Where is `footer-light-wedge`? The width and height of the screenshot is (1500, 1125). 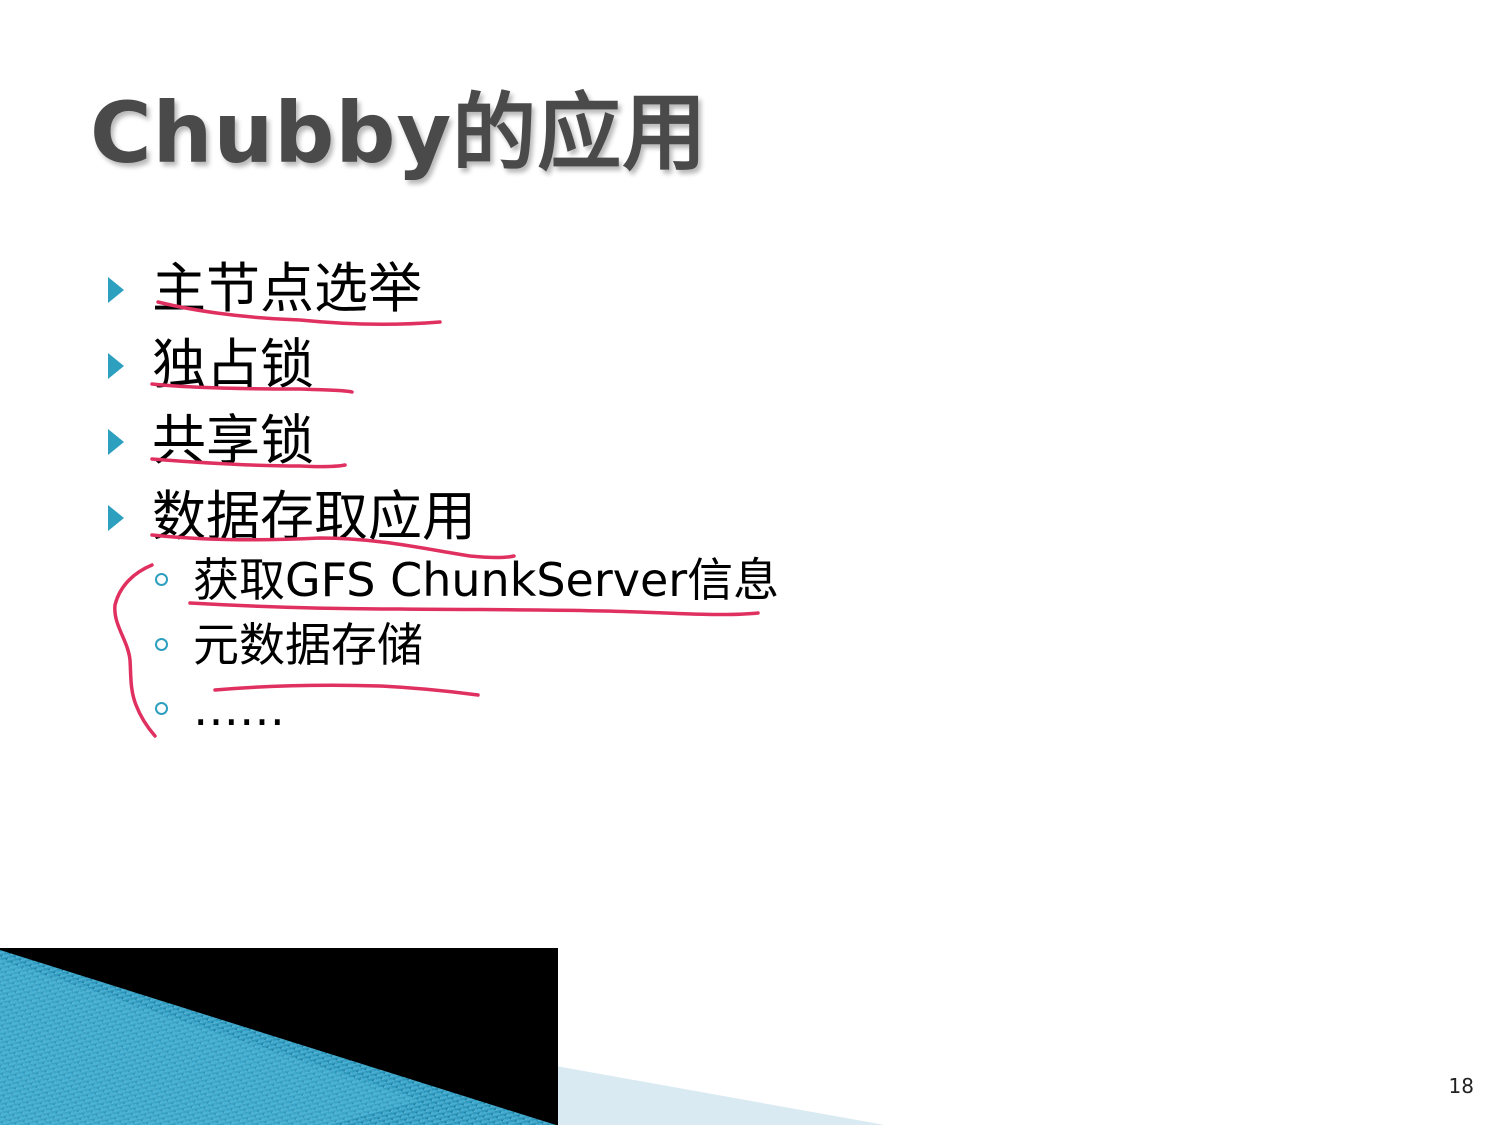 footer-light-wedge is located at coordinates (720, 1095).